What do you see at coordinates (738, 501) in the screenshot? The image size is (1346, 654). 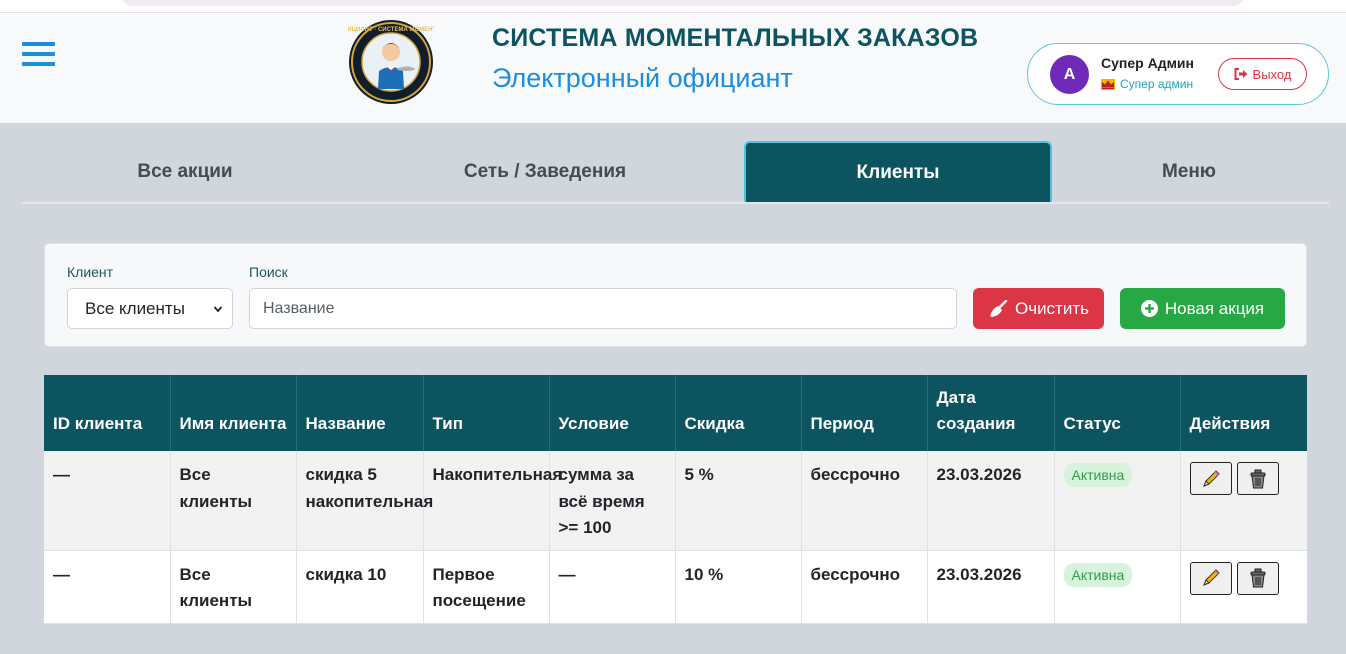 I see `cell-discount: 5 %` at bounding box center [738, 501].